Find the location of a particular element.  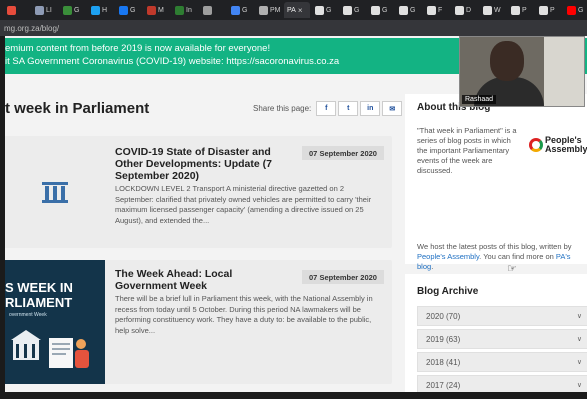

hand-cursor-icon: ☞ is located at coordinates (512, 269).